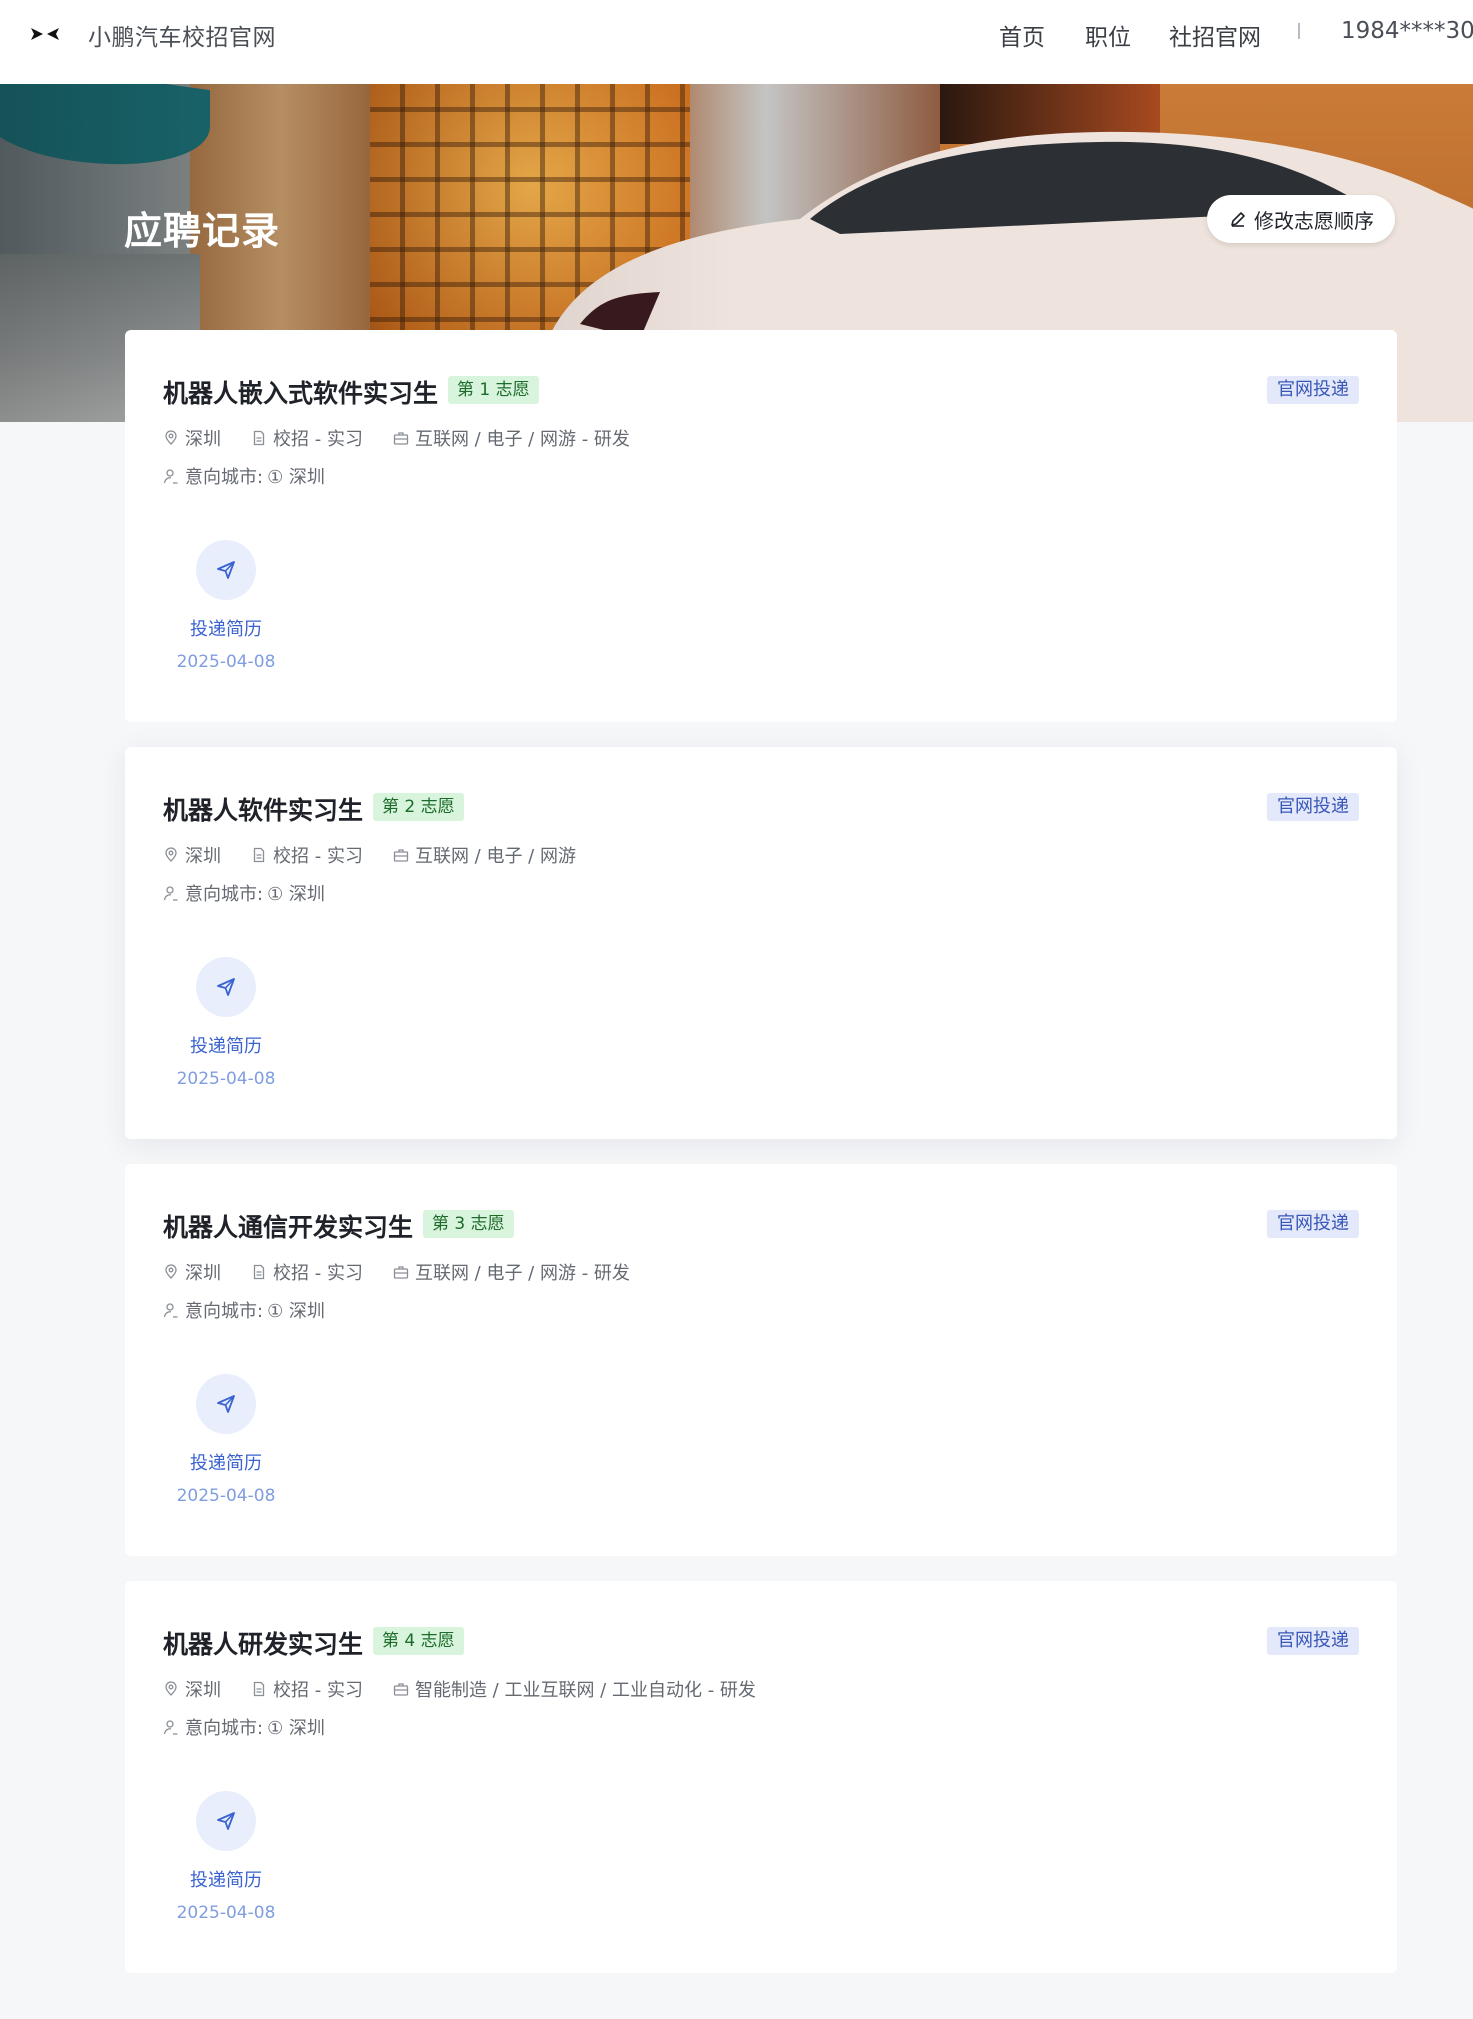 The image size is (1473, 2019). I want to click on job-meta-row: 深圳 校招 - 实习 互联网 / 电子 / 网游, so click(384, 855).